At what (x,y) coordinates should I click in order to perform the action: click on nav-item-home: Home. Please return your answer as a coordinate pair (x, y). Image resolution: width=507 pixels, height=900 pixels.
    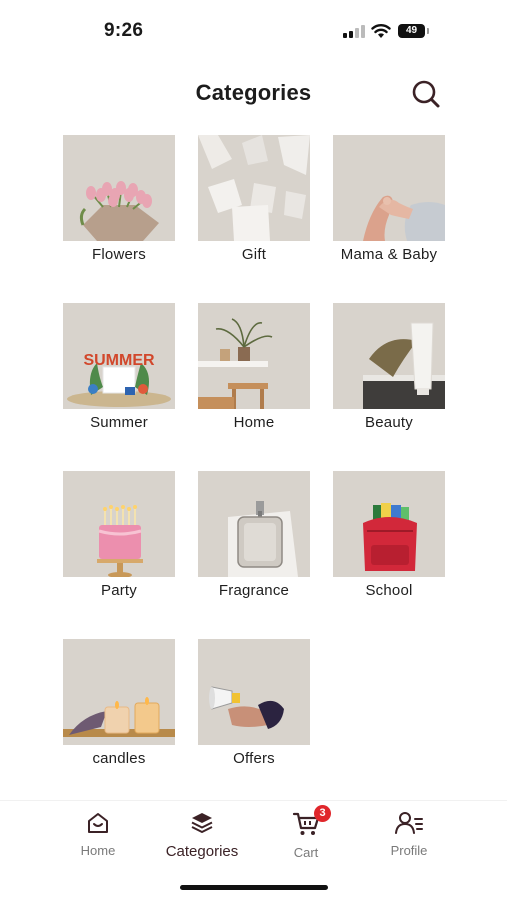
    Looking at the image, I should click on (98, 834).